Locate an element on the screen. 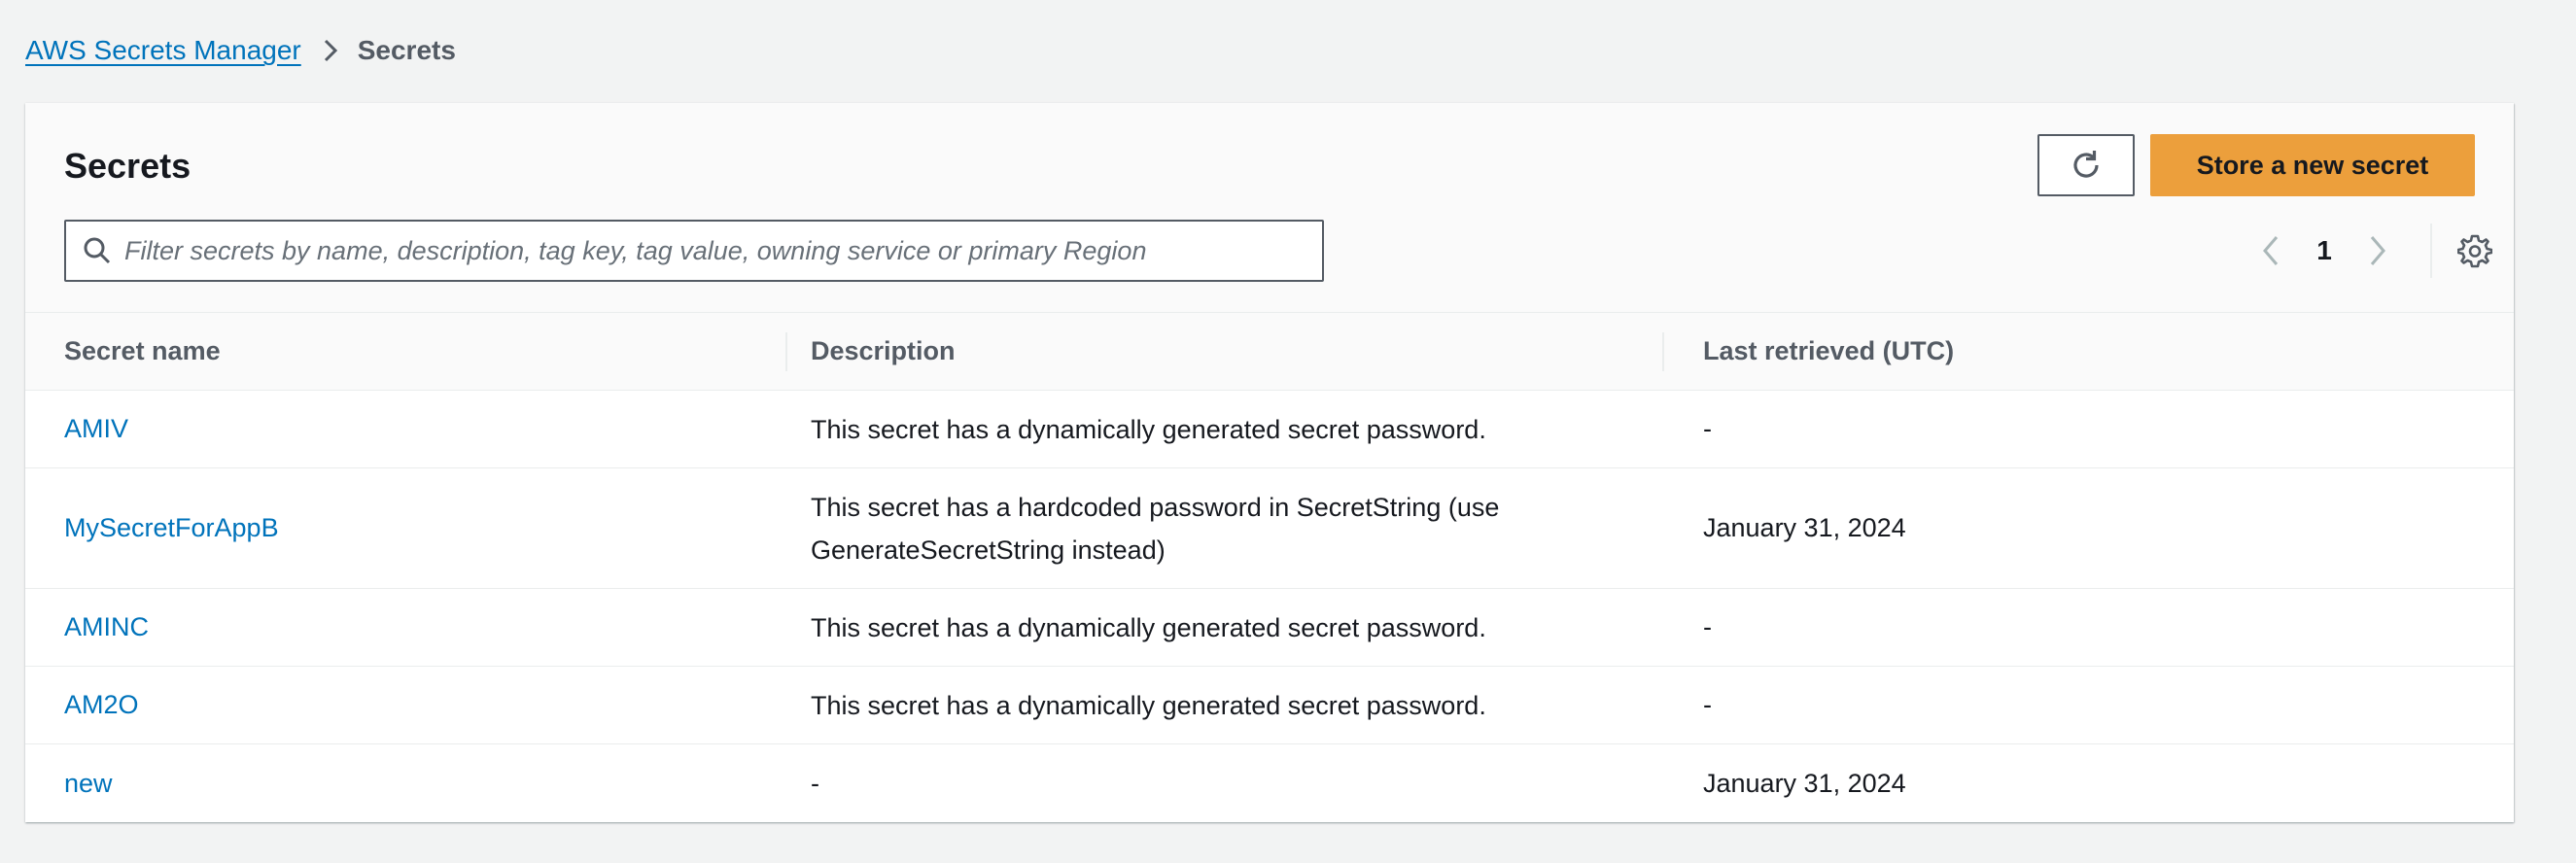  refresh-button is located at coordinates (2086, 165).